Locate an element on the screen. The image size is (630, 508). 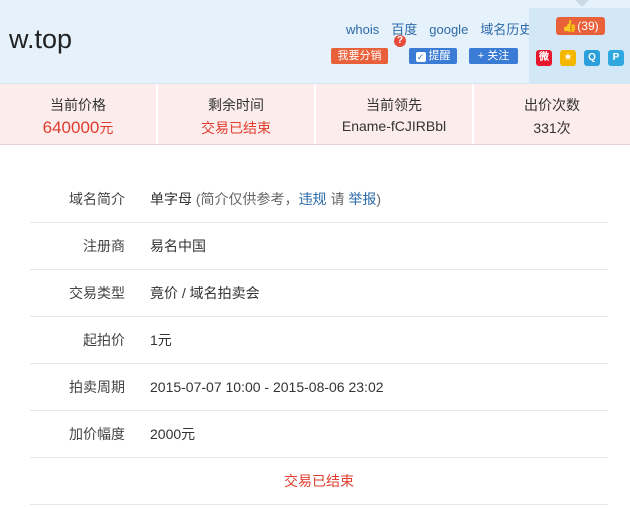
registrar-value: 易名中国 is located at coordinates (178, 246).